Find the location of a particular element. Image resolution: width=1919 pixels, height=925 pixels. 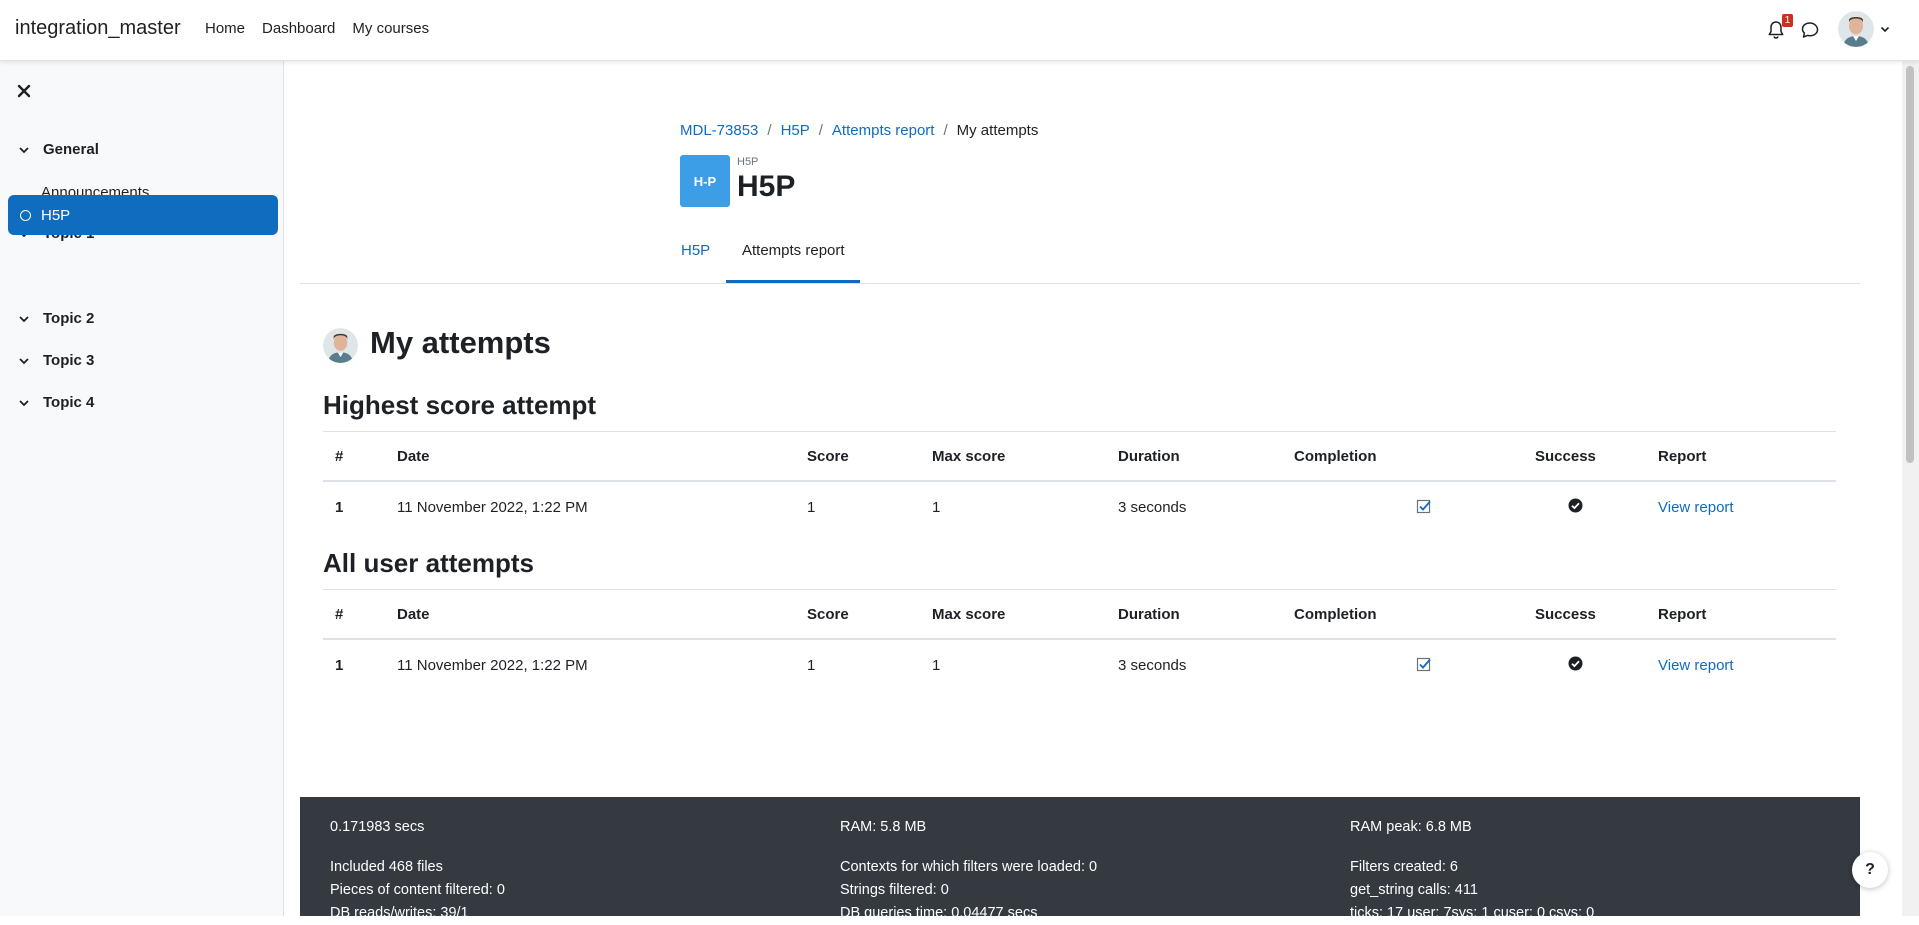

my-attempts-heading: My attempts is located at coordinates (460, 342).